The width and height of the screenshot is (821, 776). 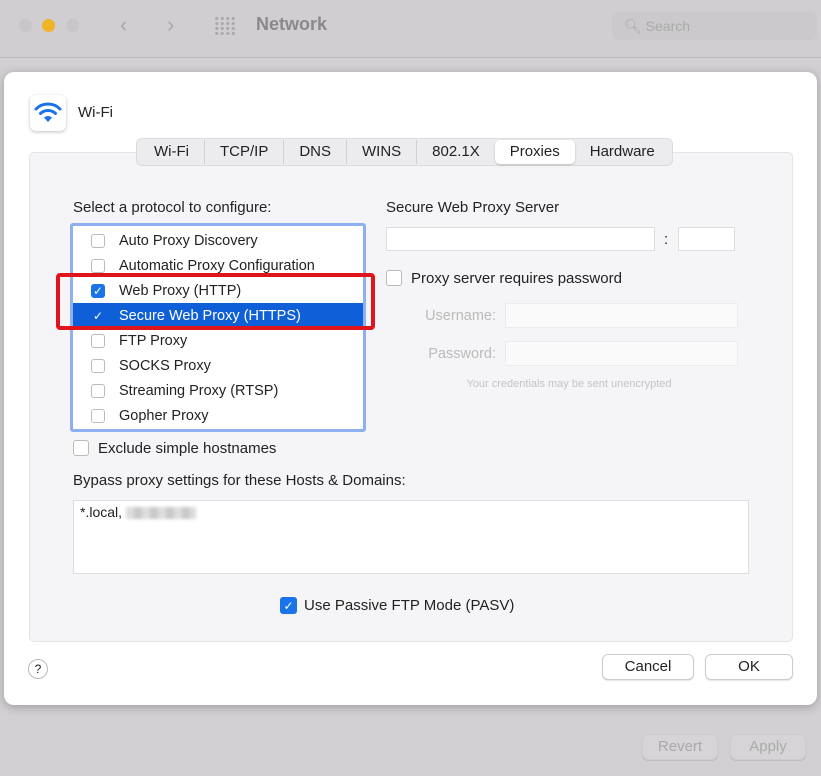 What do you see at coordinates (394, 278) in the screenshot?
I see `requires-password-checkbox` at bounding box center [394, 278].